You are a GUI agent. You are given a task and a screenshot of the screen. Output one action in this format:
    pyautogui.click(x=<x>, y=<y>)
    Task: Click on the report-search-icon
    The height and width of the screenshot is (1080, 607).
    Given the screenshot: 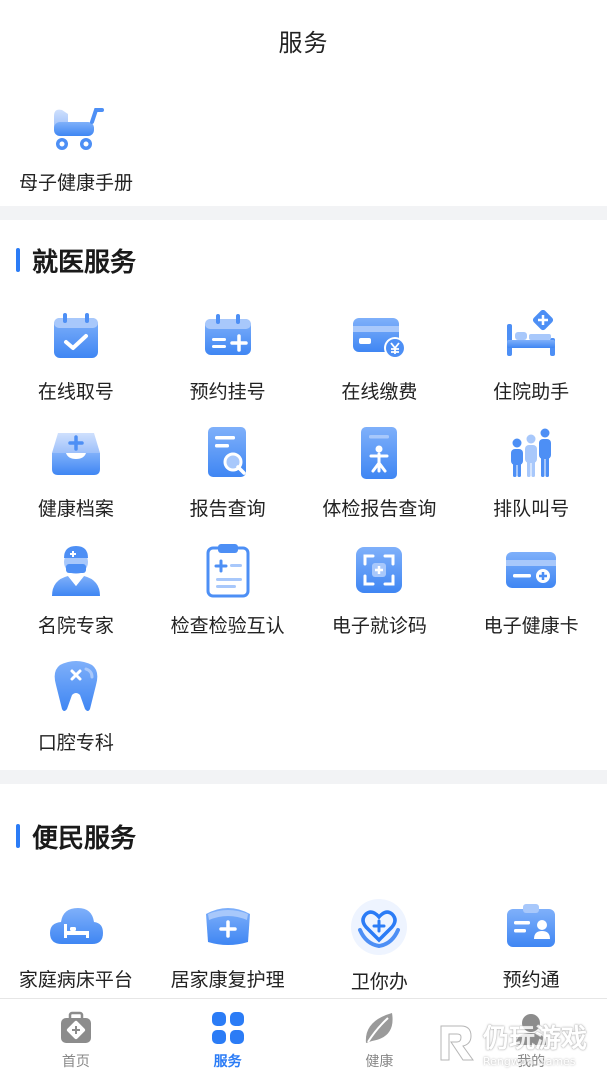 What is the action you would take?
    pyautogui.click(x=228, y=453)
    